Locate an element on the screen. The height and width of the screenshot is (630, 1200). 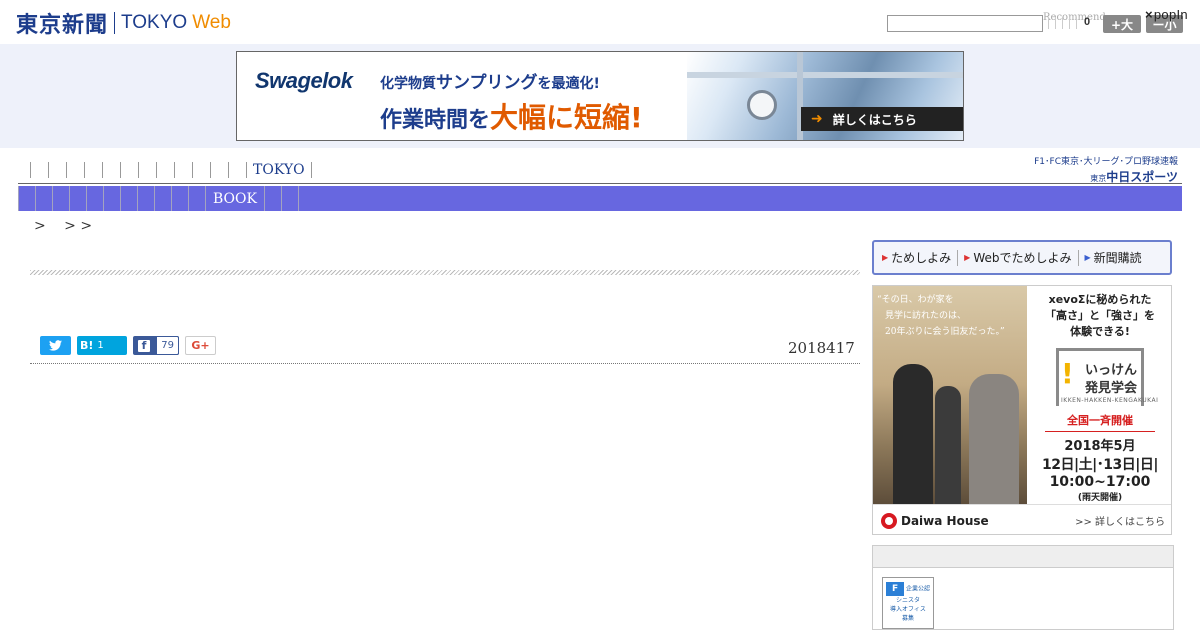
facebook-share-button: f 79 is located at coordinates (156, 345).